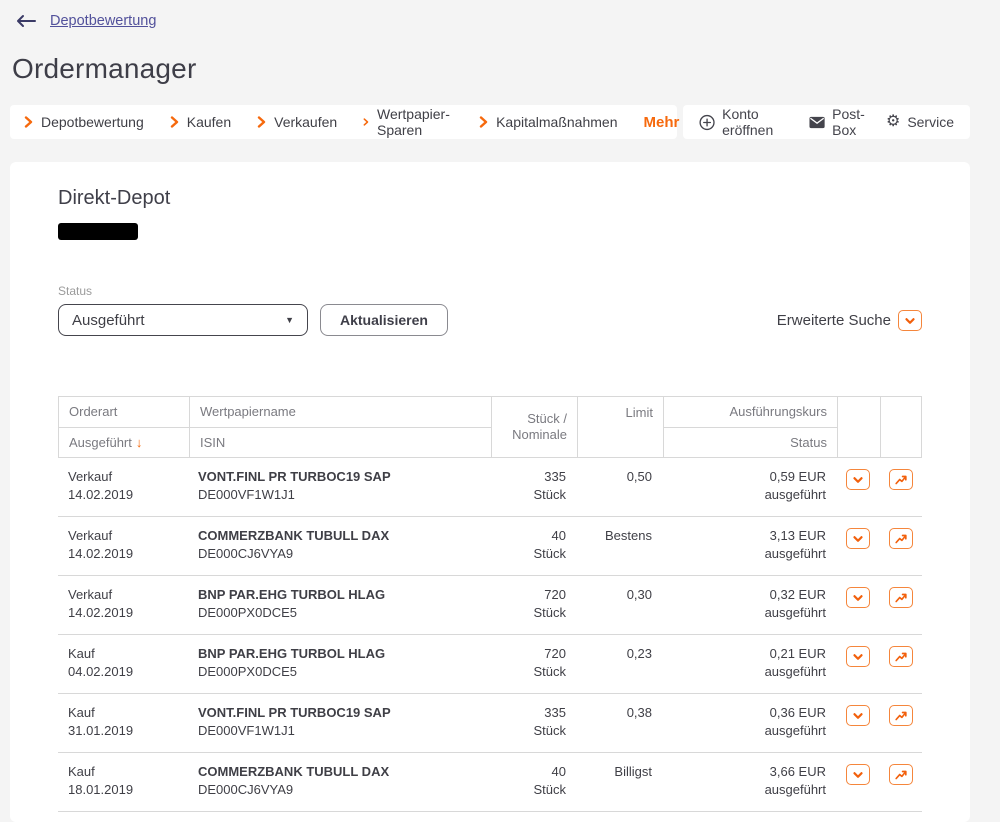 Image resolution: width=1000 pixels, height=822 pixels. Describe the element at coordinates (183, 320) in the screenshot. I see `status-select: Ausgeführt ▼` at that location.